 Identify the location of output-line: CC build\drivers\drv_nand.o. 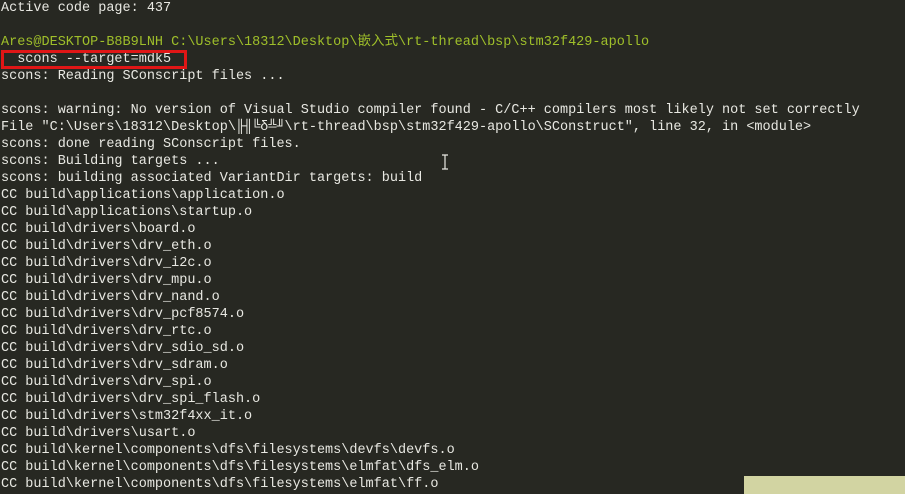
(110, 297).